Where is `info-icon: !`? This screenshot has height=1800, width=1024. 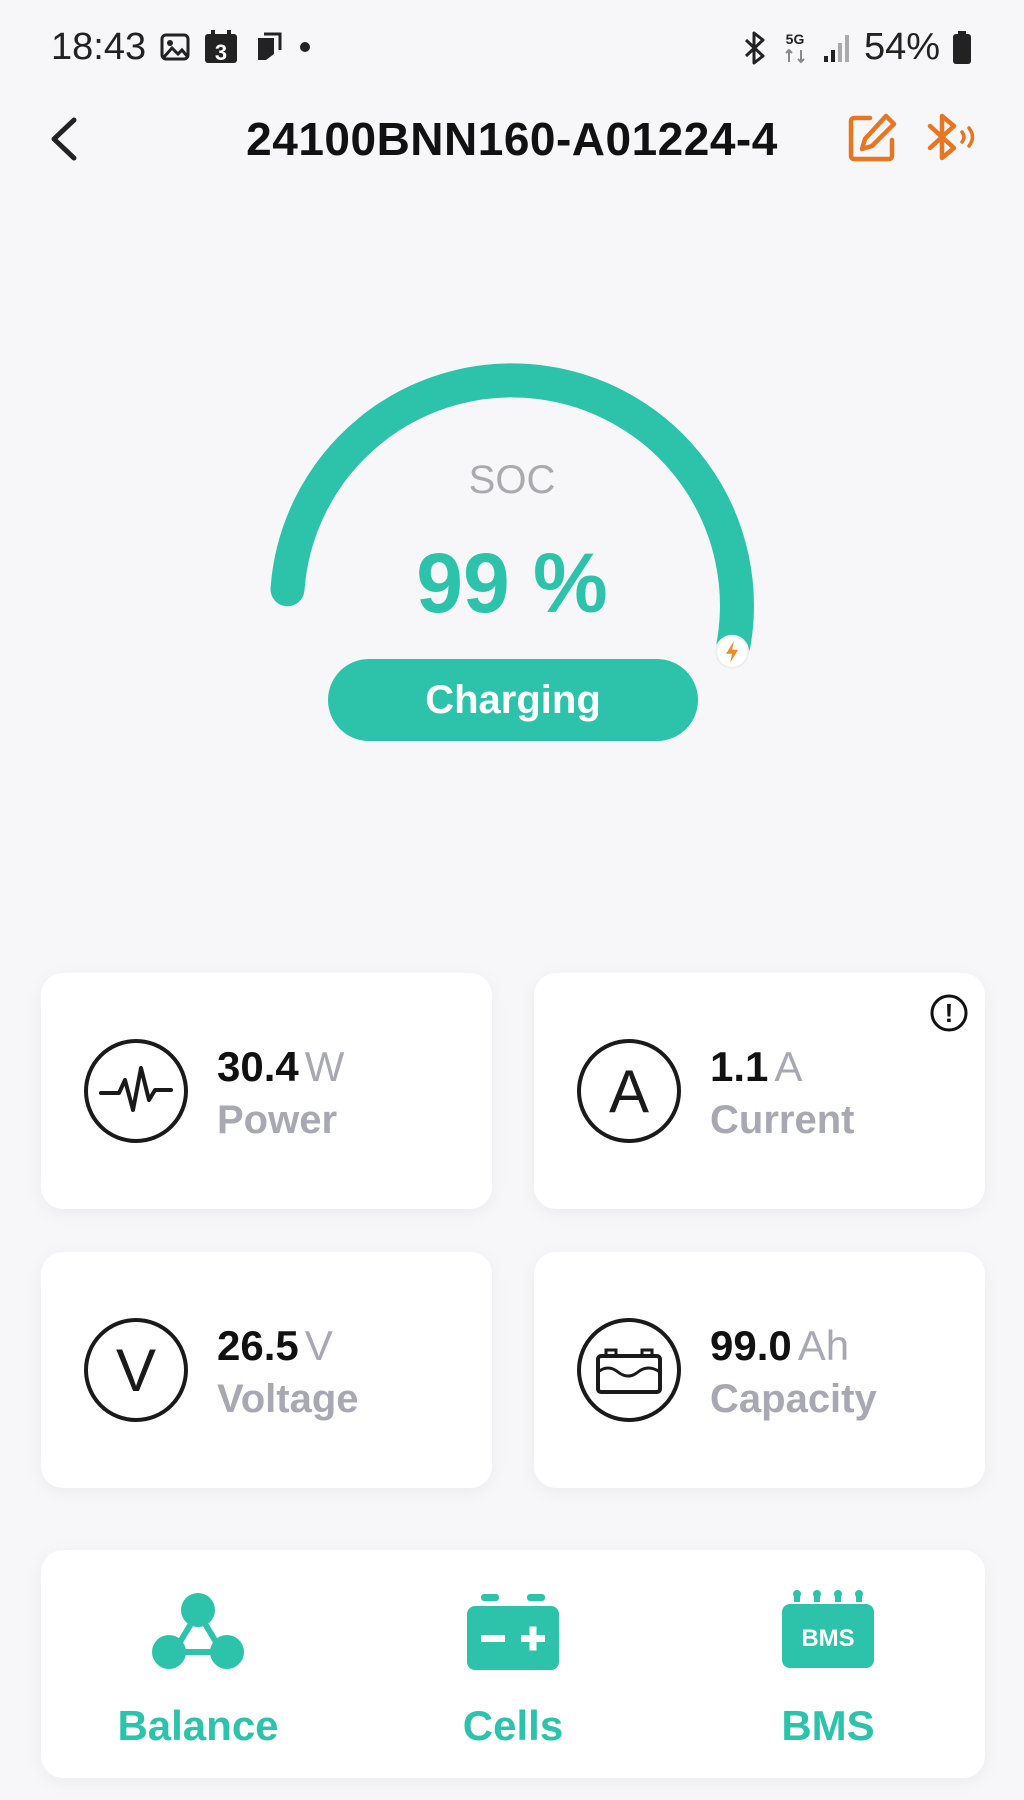
info-icon: ! is located at coordinates (949, 1013).